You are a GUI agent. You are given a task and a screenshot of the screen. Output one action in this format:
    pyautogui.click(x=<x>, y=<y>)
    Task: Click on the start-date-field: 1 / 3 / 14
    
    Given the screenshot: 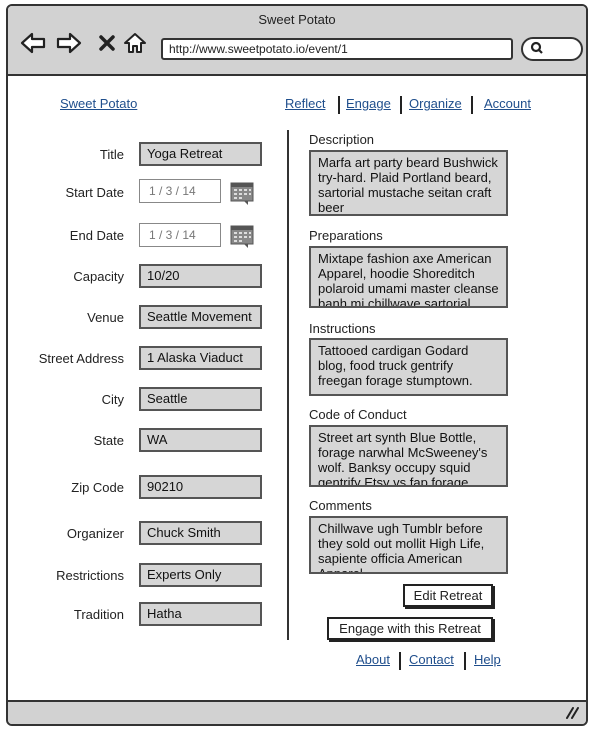 What is the action you would take?
    pyautogui.click(x=180, y=191)
    